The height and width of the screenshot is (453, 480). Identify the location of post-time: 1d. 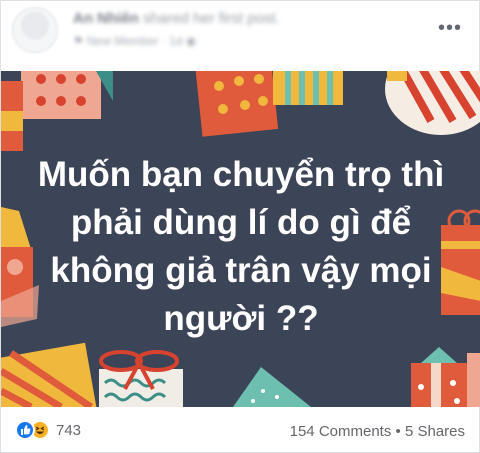
(175, 41).